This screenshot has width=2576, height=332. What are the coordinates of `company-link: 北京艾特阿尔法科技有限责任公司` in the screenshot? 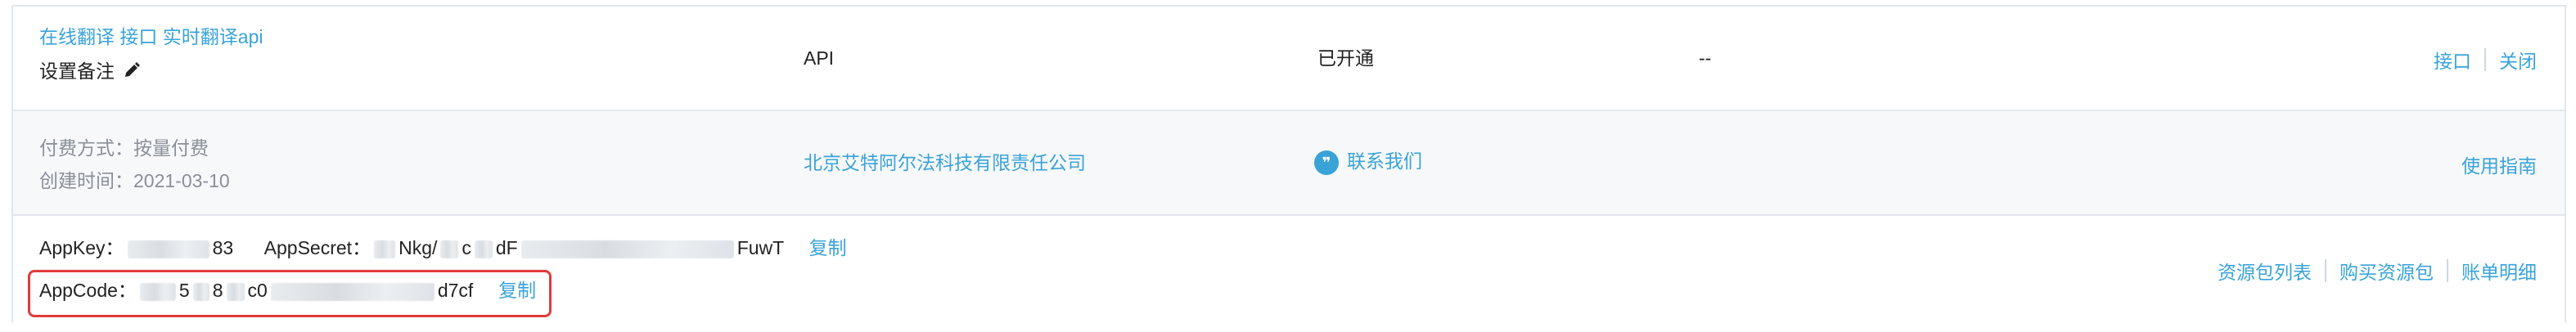 It's located at (945, 162).